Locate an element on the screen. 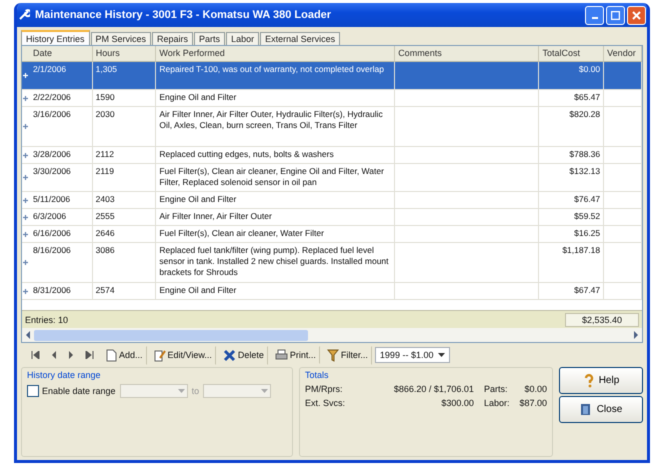 This screenshot has width=663, height=467. table-row: 2/22/2006 1590 Engine Oil and Filter $65.47 is located at coordinates (332, 98).